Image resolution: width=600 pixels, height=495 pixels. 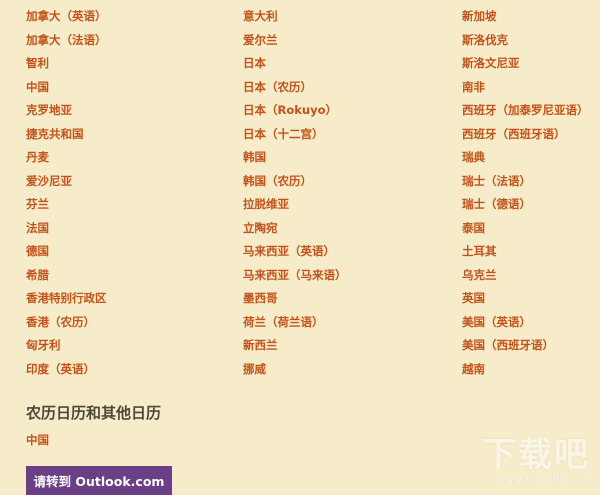 What do you see at coordinates (134, 323) in the screenshot?
I see `country-link: 香港（农历）` at bounding box center [134, 323].